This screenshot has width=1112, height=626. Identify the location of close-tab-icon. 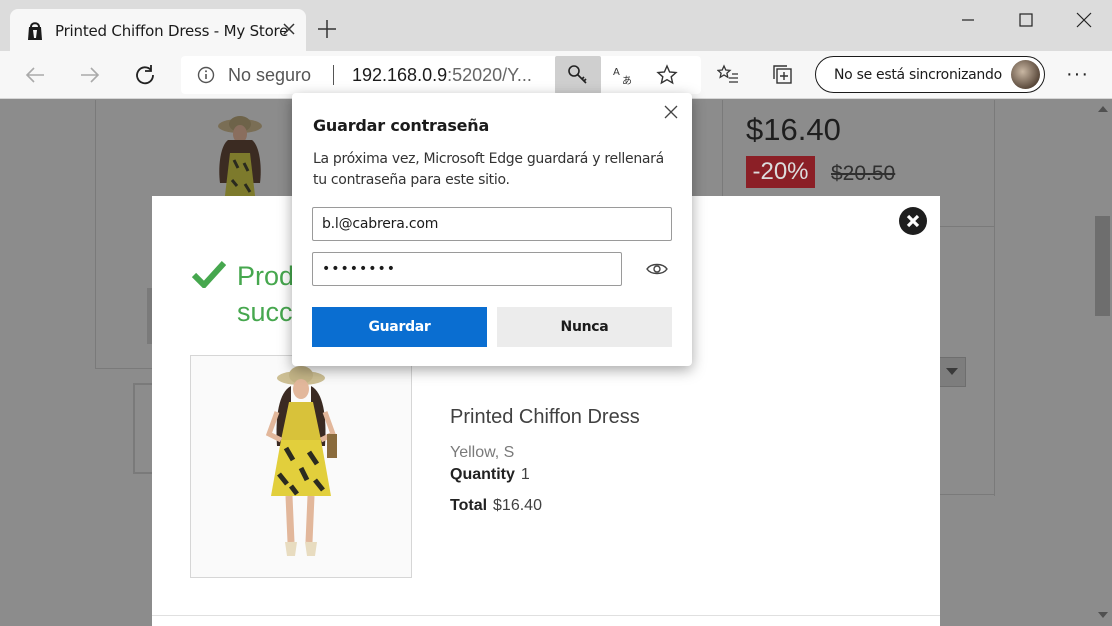
(289, 29).